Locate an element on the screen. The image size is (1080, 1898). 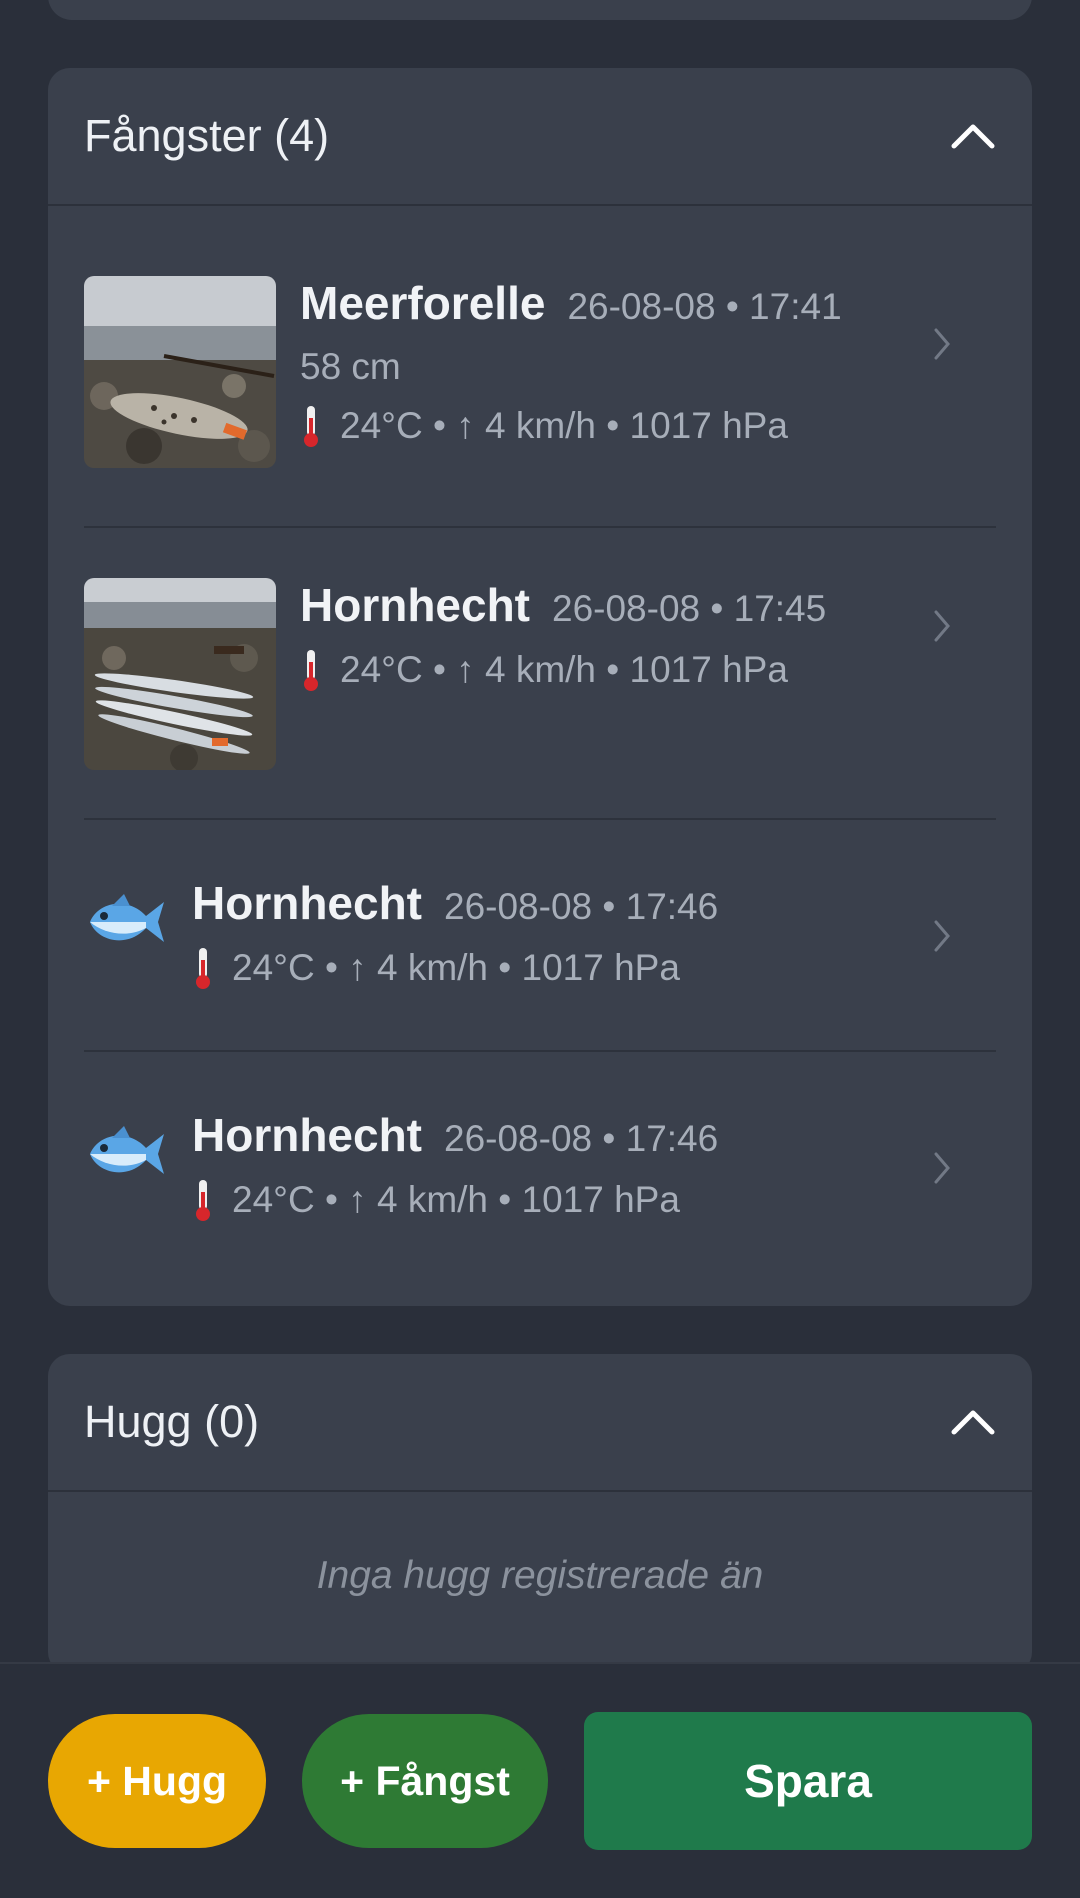
catch-datetime: 26-08-08 • 17:41 is located at coordinates (704, 306).